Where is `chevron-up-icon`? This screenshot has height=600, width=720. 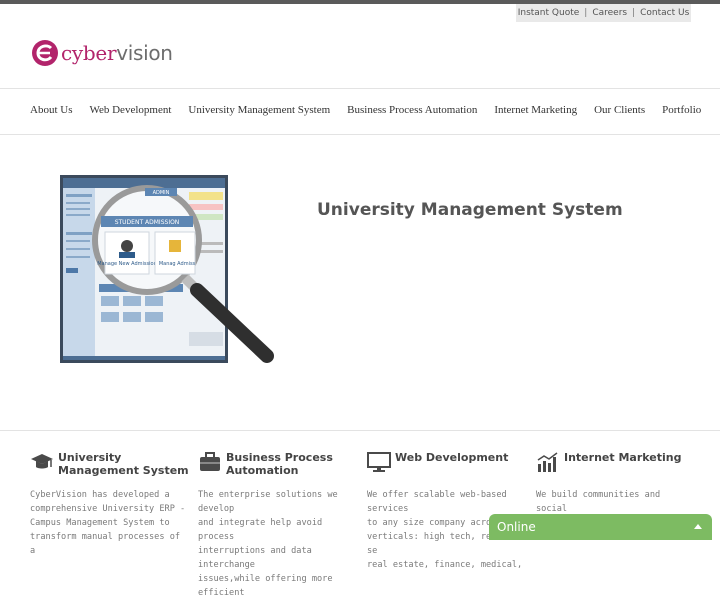
chevron-up-icon is located at coordinates (698, 527).